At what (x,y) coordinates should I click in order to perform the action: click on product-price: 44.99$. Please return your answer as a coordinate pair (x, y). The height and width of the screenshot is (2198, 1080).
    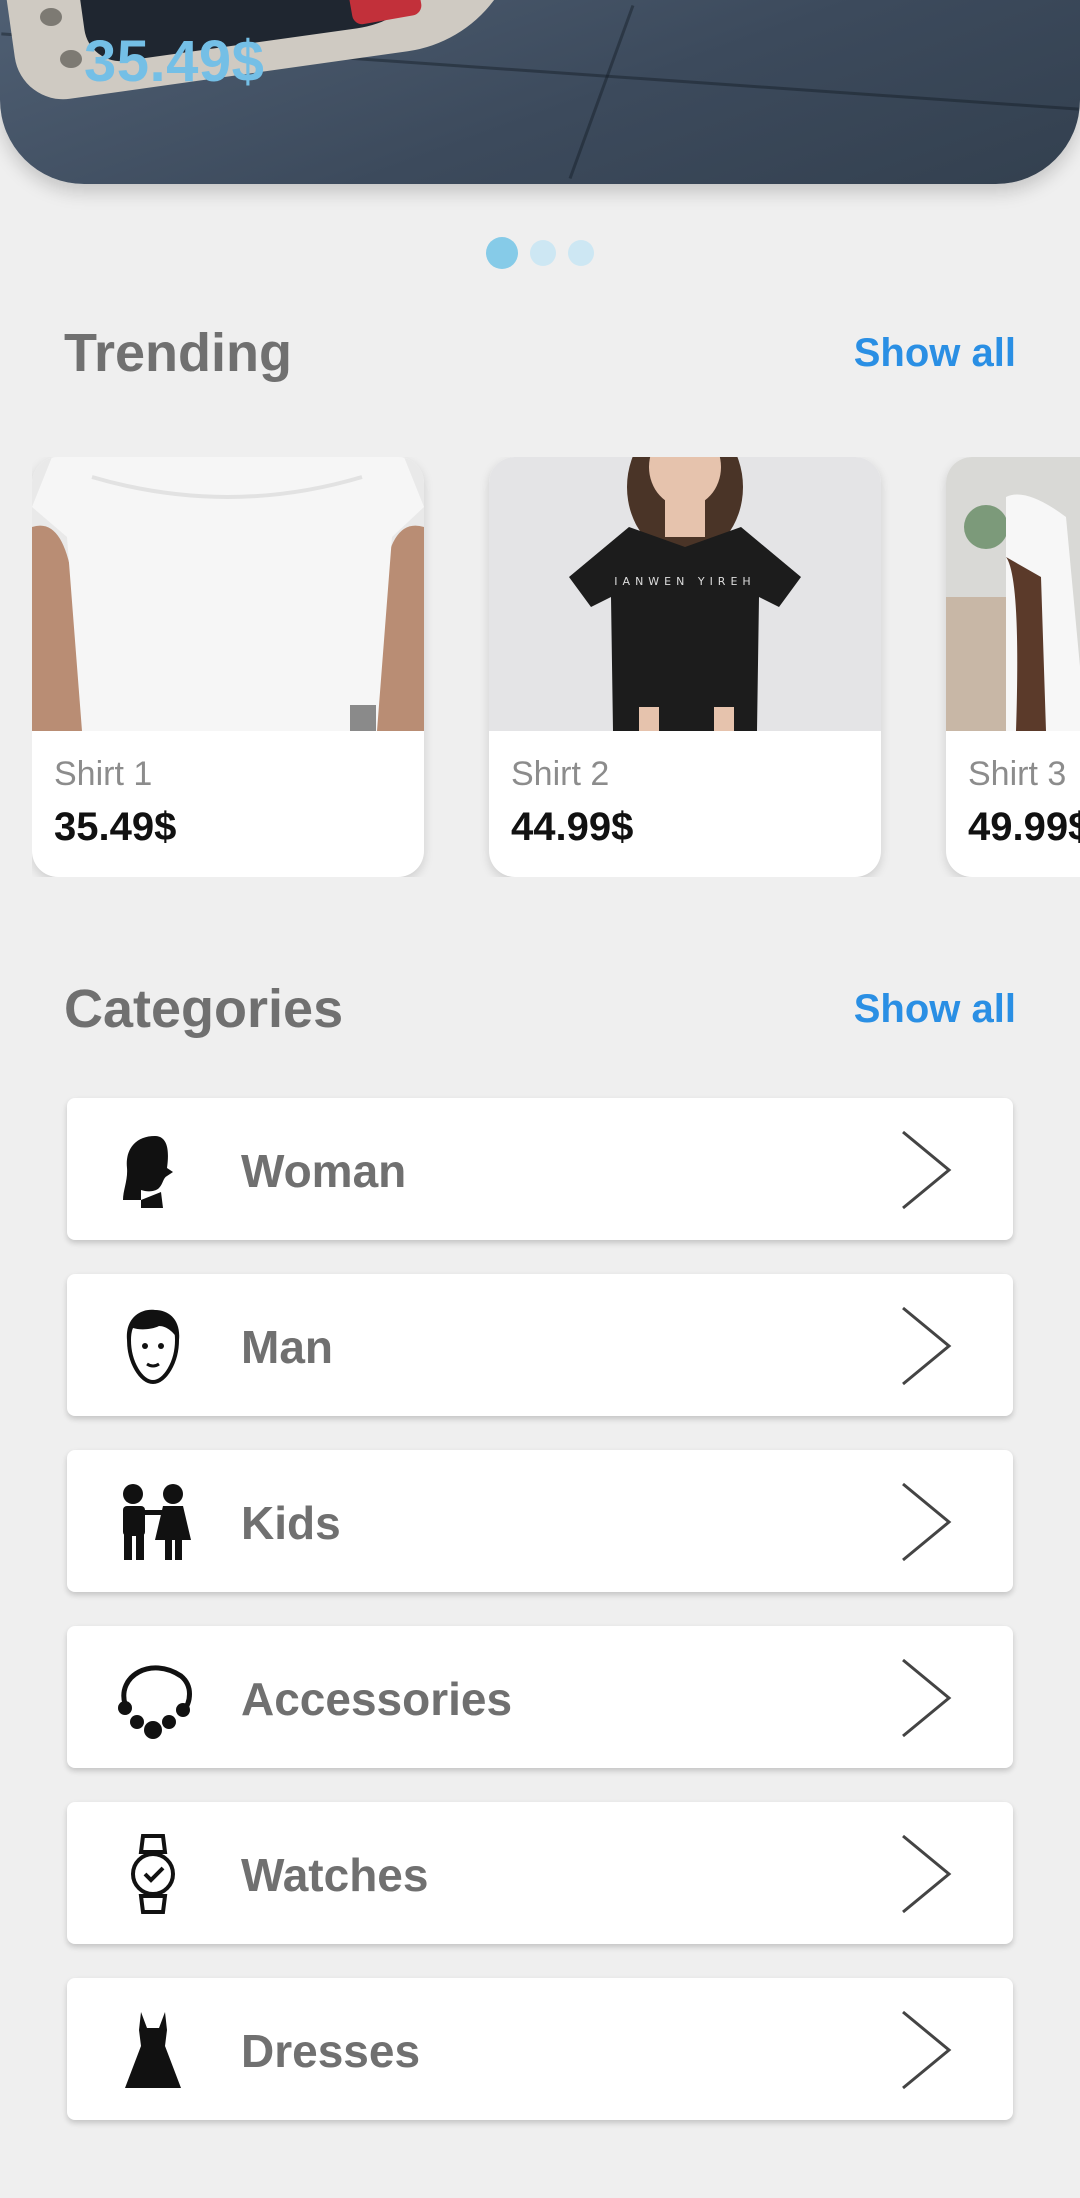
    Looking at the image, I should click on (572, 827).